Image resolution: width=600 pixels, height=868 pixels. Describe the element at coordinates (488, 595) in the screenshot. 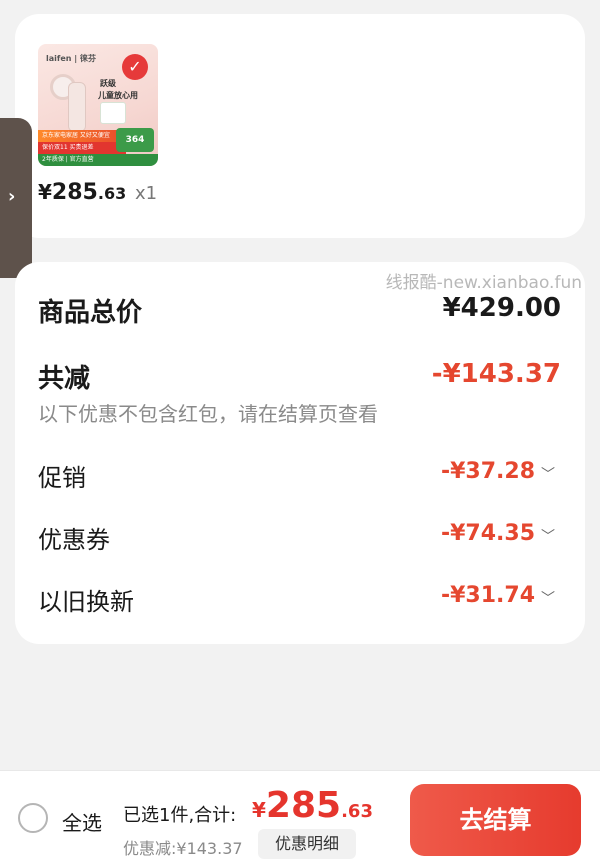

I see `trade-in-value: -¥31.74` at that location.